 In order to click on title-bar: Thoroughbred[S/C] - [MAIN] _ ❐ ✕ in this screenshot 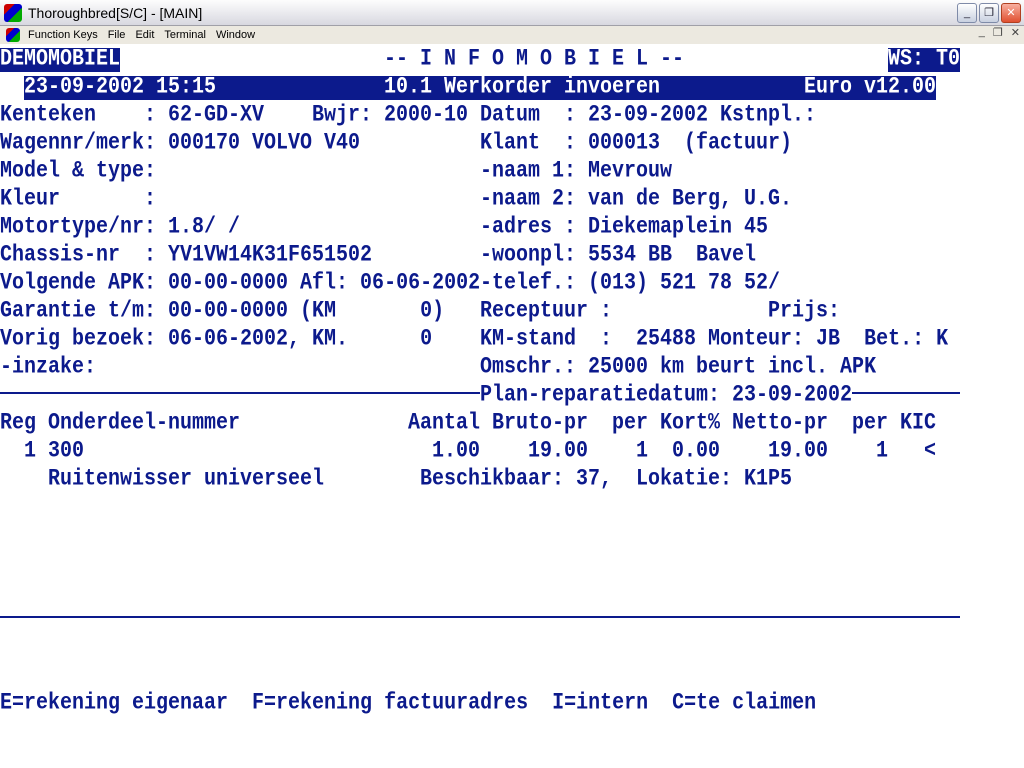, I will do `click(512, 13)`.